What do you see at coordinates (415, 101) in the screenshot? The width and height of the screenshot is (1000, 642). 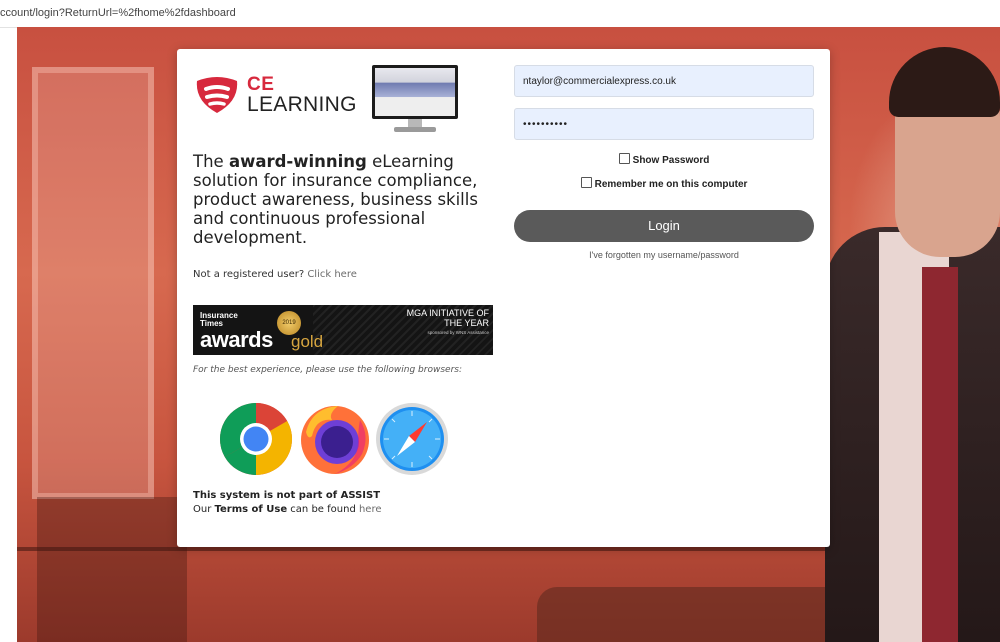 I see `monitor-illustration` at bounding box center [415, 101].